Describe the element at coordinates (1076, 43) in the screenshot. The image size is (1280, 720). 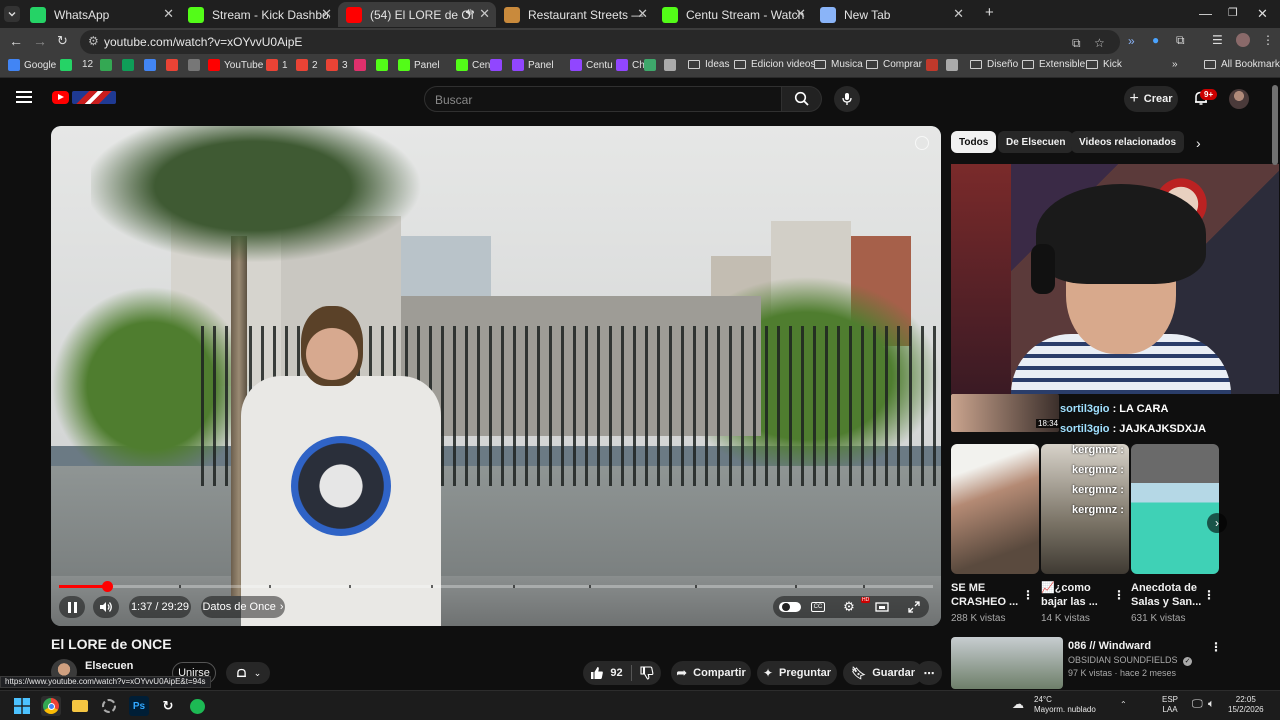
I see `install-app-icon: ⧉` at that location.